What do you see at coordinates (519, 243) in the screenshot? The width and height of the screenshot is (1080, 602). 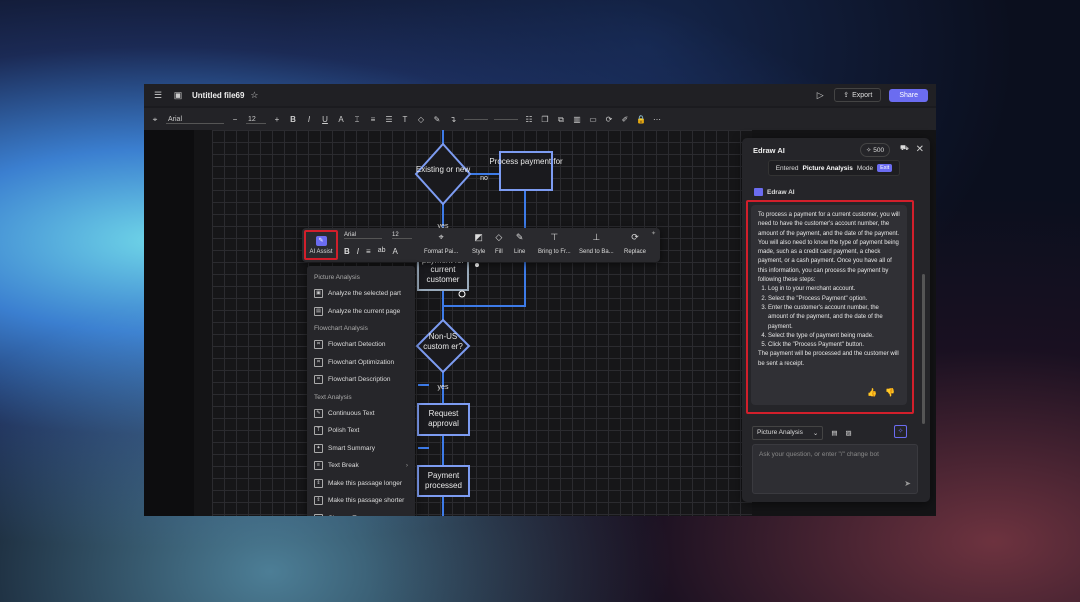 I see `line-button: ✎ Line` at bounding box center [519, 243].